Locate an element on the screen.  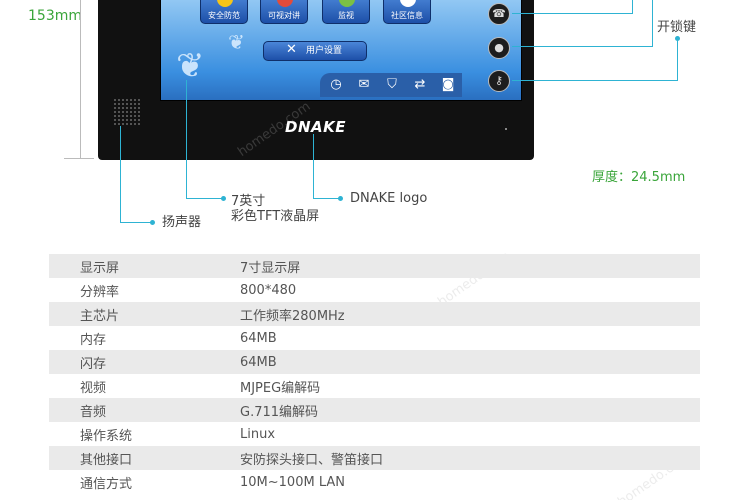
spec-value: 工作频率280MHz is located at coordinates (292, 316).